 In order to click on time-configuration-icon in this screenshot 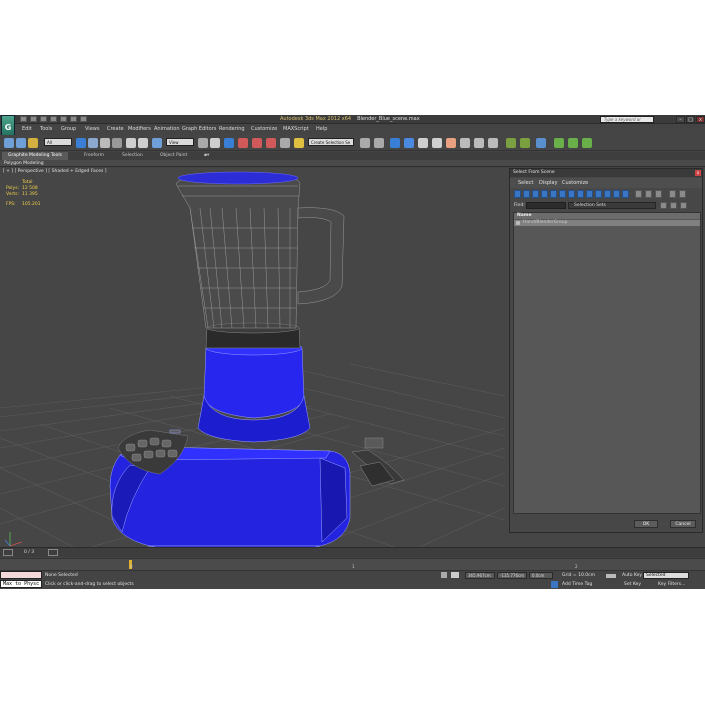, I will do `click(8, 552)`.